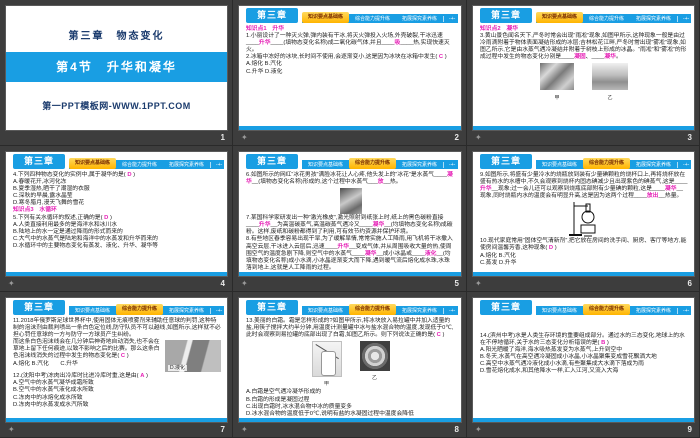 The image size is (700, 438). I want to click on option-line: C.冻肉中的冰熔化成水所致, so click(48, 397).